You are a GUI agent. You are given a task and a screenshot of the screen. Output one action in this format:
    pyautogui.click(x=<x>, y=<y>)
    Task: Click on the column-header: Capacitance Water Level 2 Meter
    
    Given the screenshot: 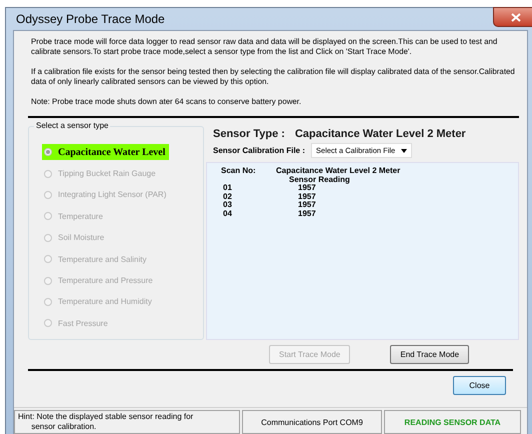 What is the action you would take?
    pyautogui.click(x=339, y=171)
    